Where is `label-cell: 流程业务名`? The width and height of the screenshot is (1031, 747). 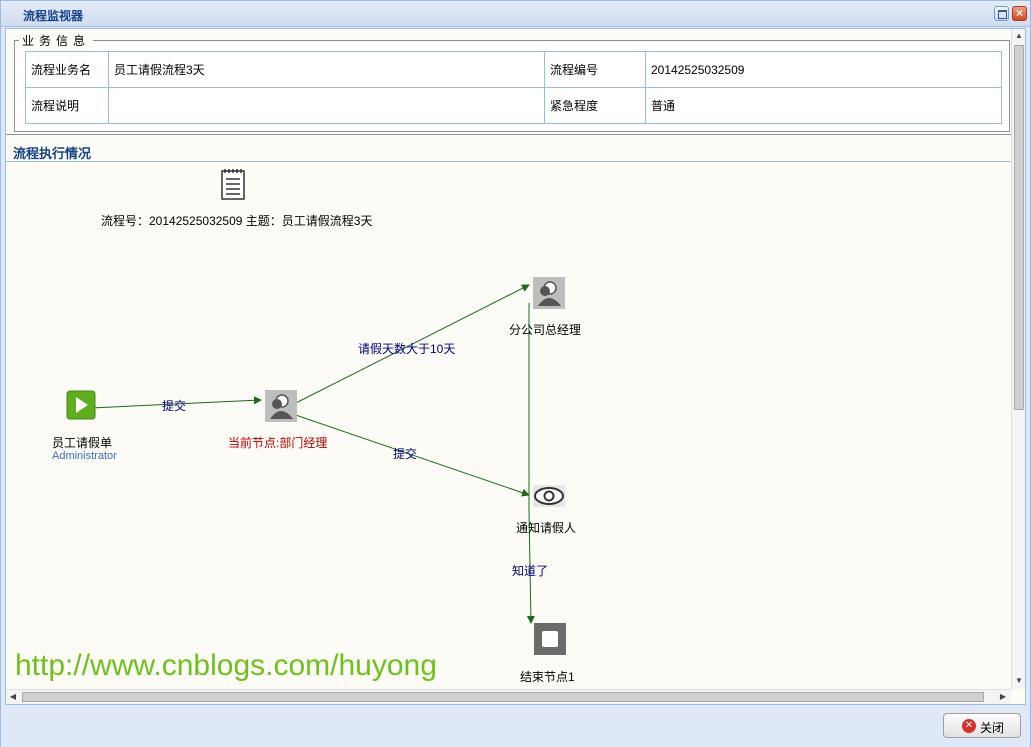 label-cell: 流程业务名 is located at coordinates (67, 69).